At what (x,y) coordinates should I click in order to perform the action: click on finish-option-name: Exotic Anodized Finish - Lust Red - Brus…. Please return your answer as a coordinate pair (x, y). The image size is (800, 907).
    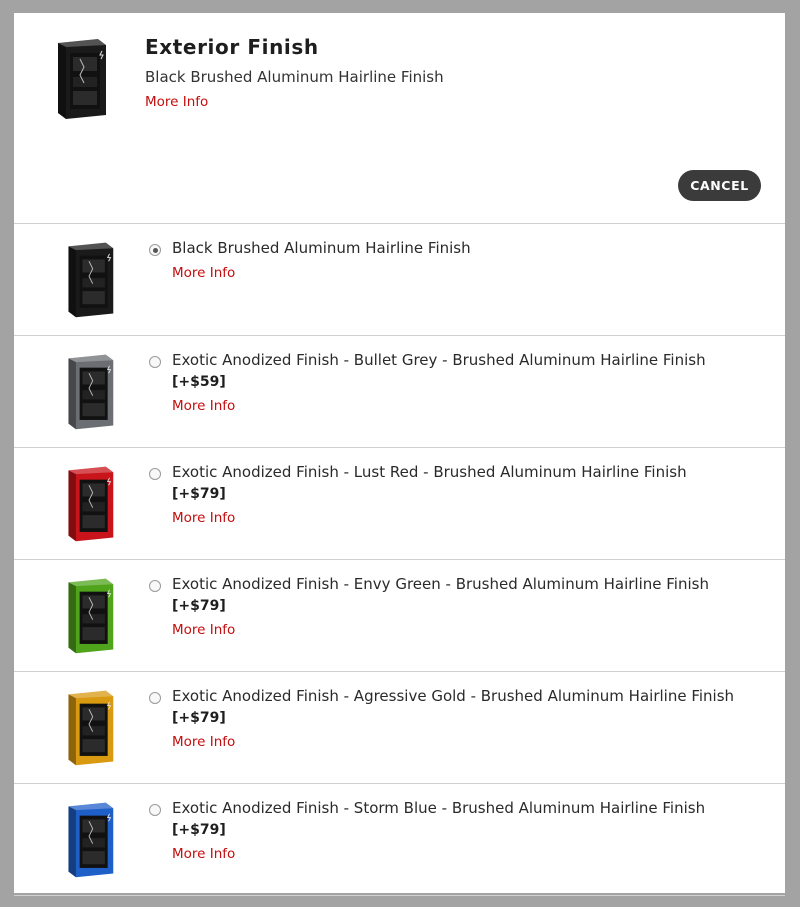
    Looking at the image, I should click on (429, 472).